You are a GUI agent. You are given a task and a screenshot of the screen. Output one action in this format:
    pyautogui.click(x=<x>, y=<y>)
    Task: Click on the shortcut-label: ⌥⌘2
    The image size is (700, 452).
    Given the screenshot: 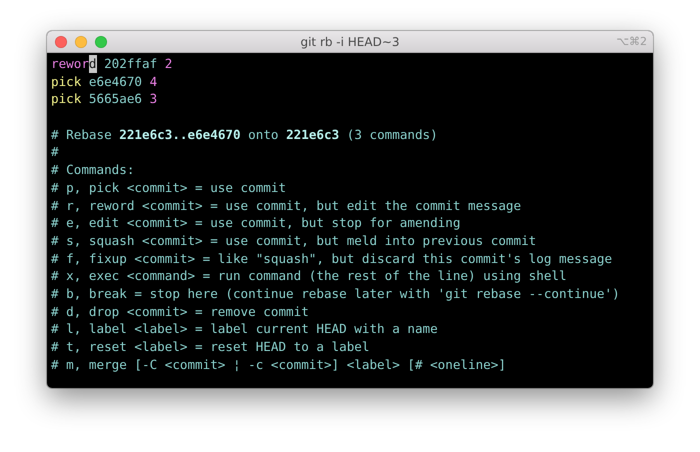 What is the action you would take?
    pyautogui.click(x=631, y=41)
    